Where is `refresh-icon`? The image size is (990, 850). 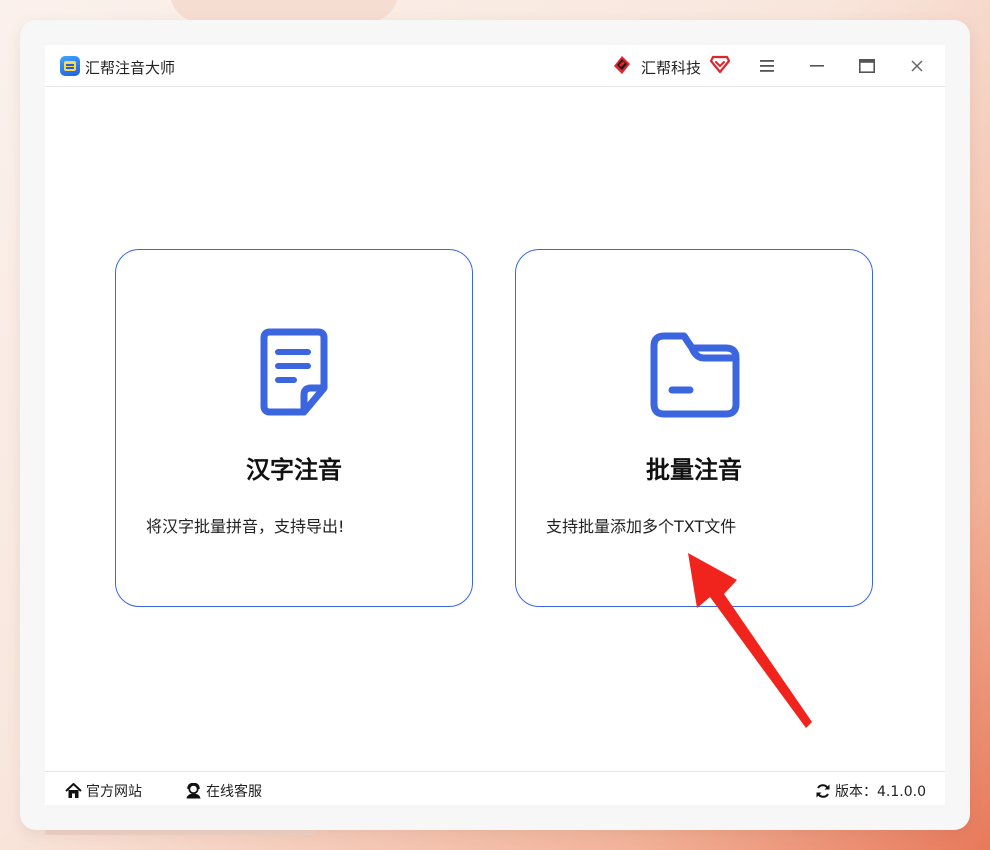 refresh-icon is located at coordinates (823, 791).